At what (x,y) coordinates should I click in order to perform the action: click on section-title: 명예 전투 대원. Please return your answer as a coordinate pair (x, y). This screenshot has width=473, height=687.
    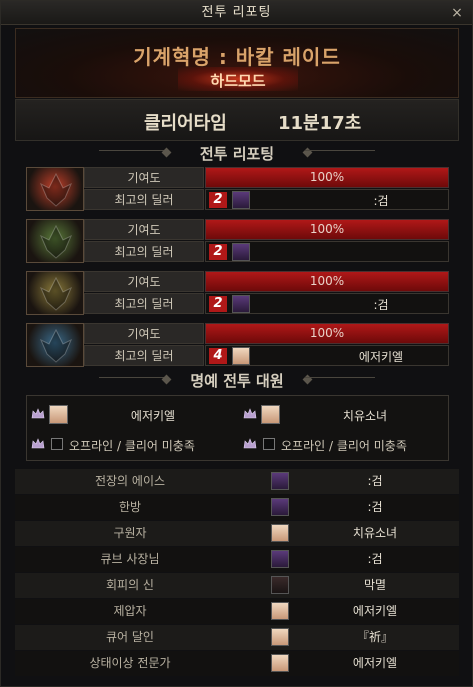
    Looking at the image, I should click on (237, 381).